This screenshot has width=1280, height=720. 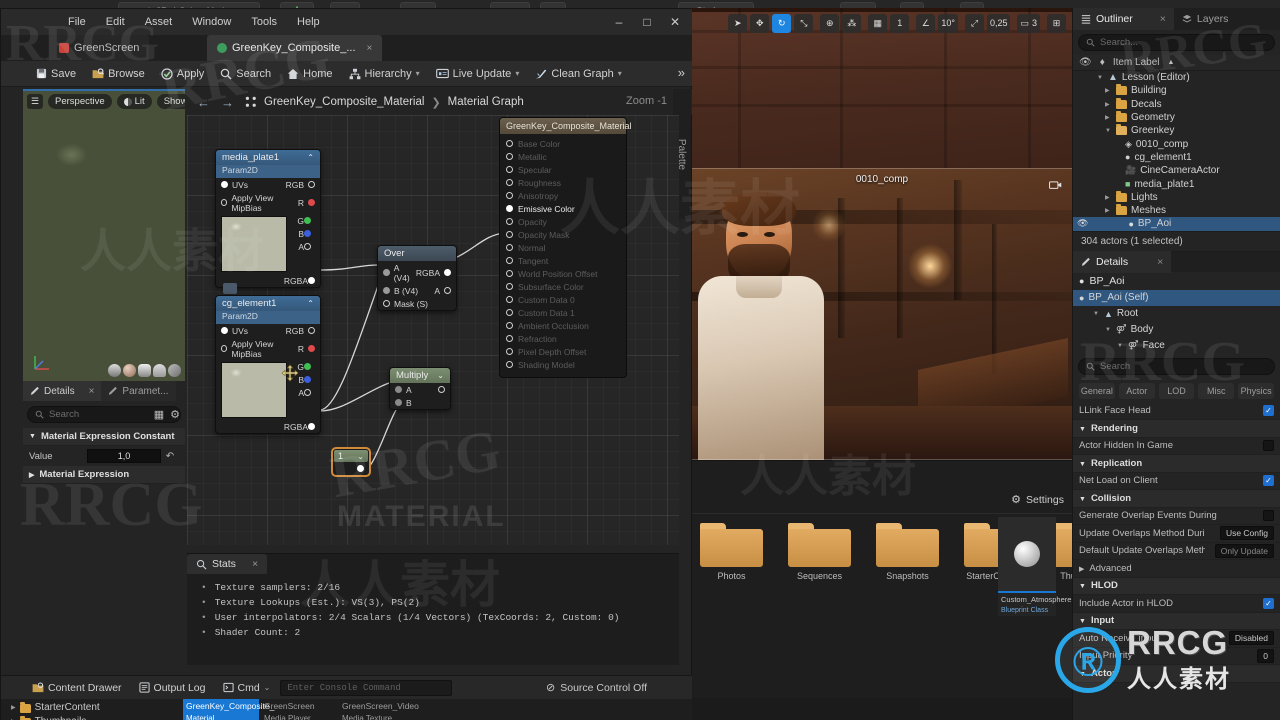 What do you see at coordinates (1176, 639) in the screenshot?
I see `prop-auto-receive-input: Auto Receive Input Disabled` at bounding box center [1176, 639].